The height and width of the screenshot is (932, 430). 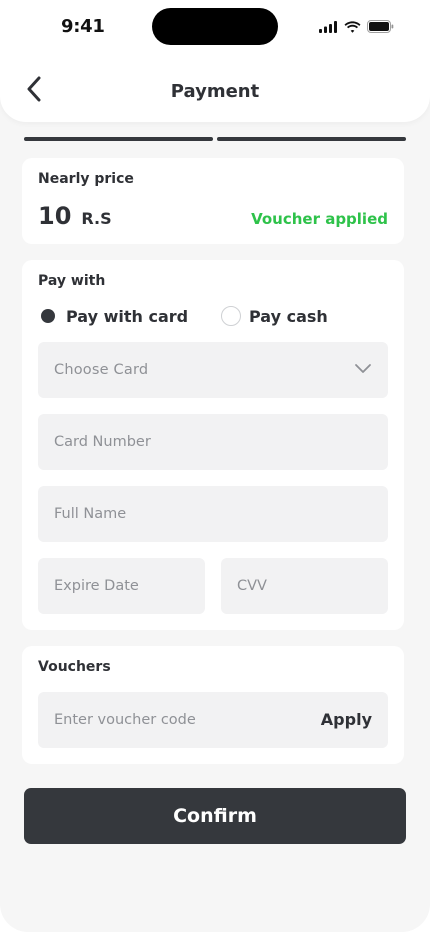 I want to click on price-card: Nearly price 10 R.S Voucher applied, so click(x=213, y=201).